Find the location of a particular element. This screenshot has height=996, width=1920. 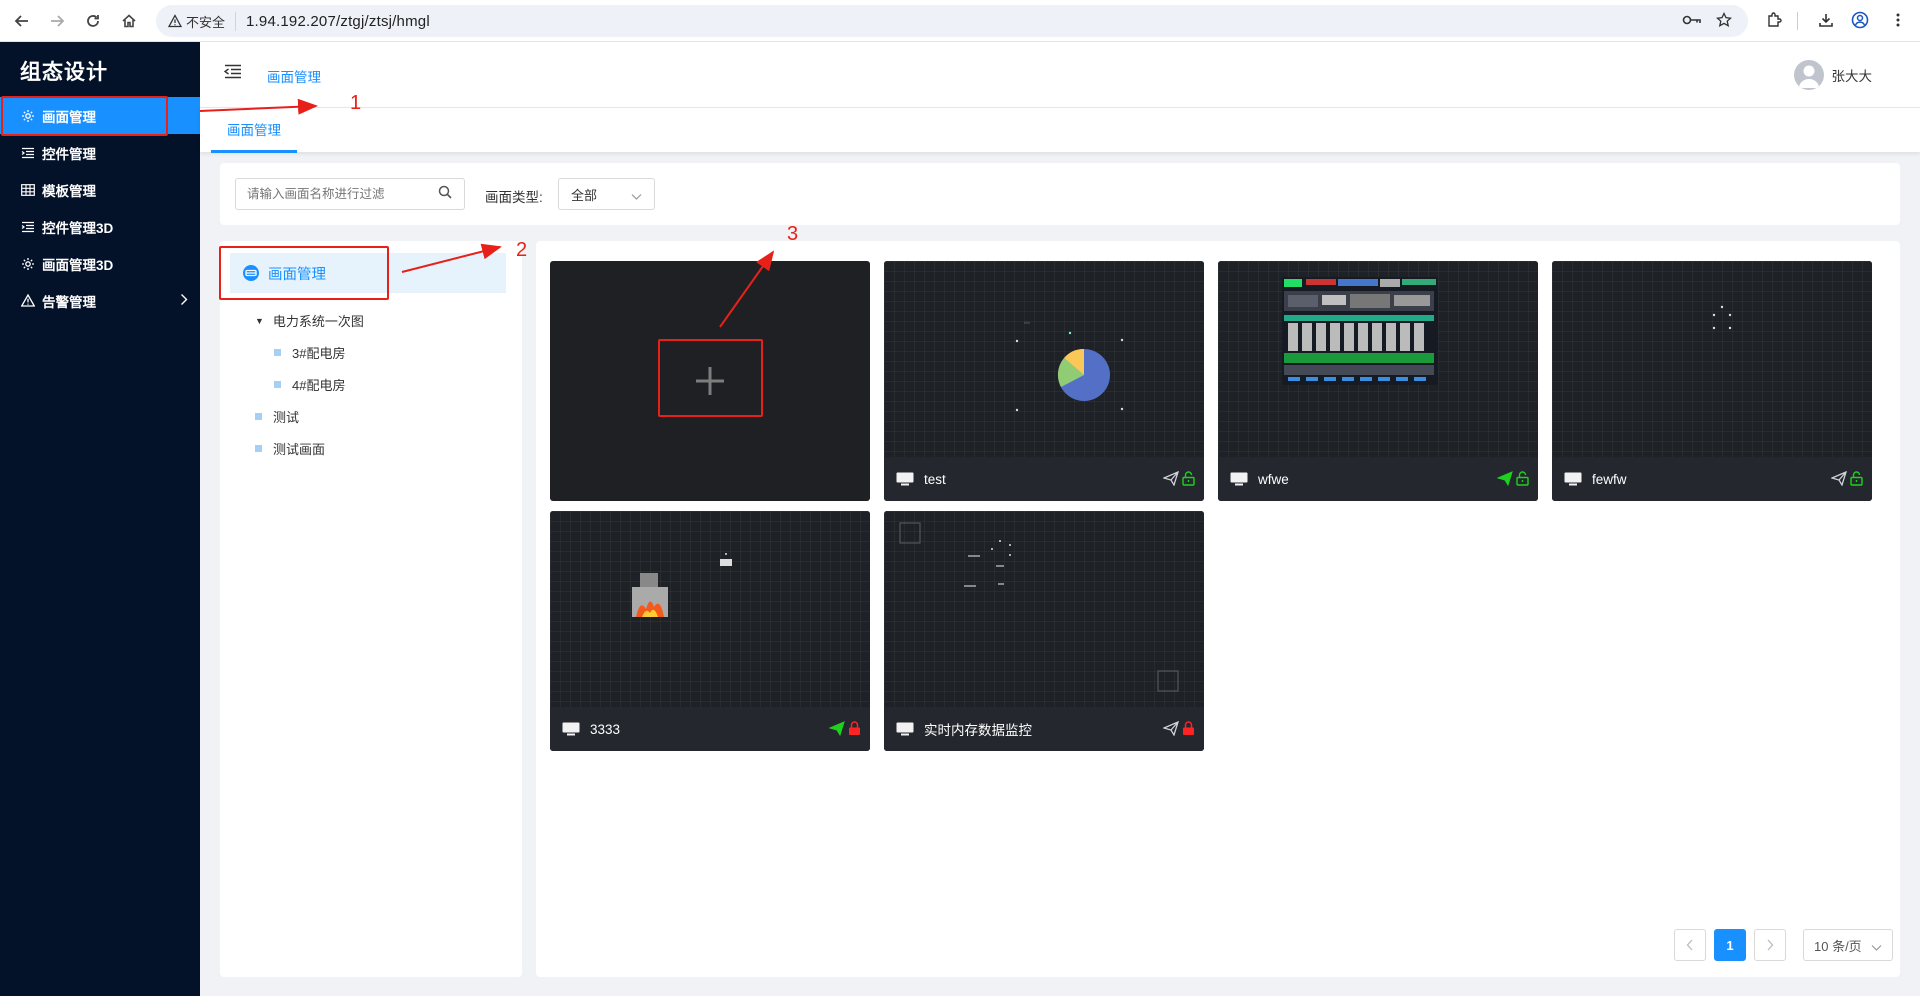

sidebar-item-screen-management-3d: 画面管理3D is located at coordinates (100, 263).